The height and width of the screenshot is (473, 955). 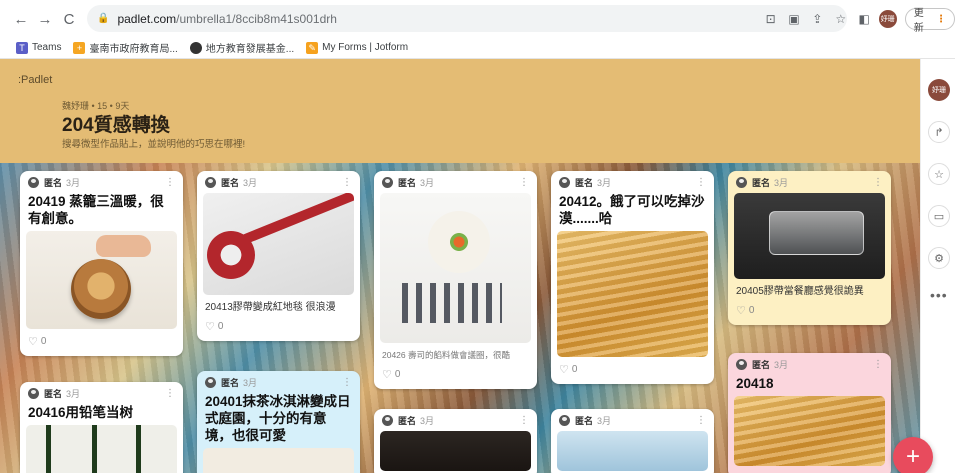 What do you see at coordinates (195, 47) in the screenshot?
I see `globe-icon` at bounding box center [195, 47].